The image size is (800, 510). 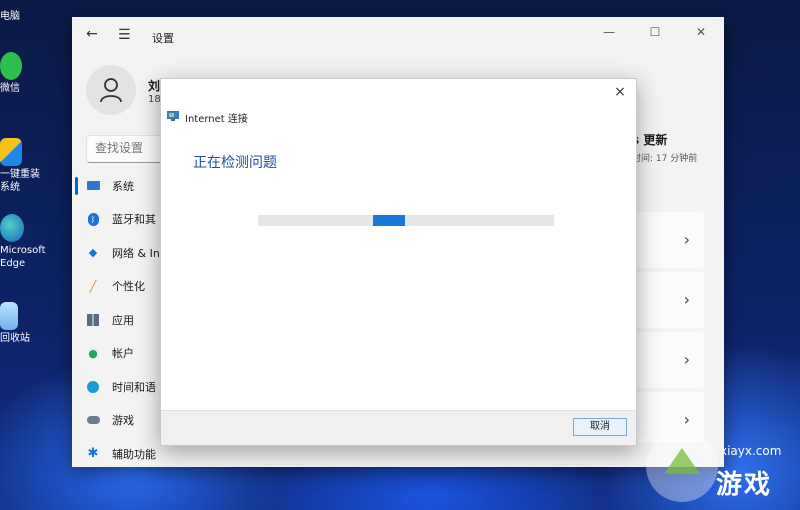 What do you see at coordinates (93, 186) in the screenshot?
I see `monitor-icon` at bounding box center [93, 186].